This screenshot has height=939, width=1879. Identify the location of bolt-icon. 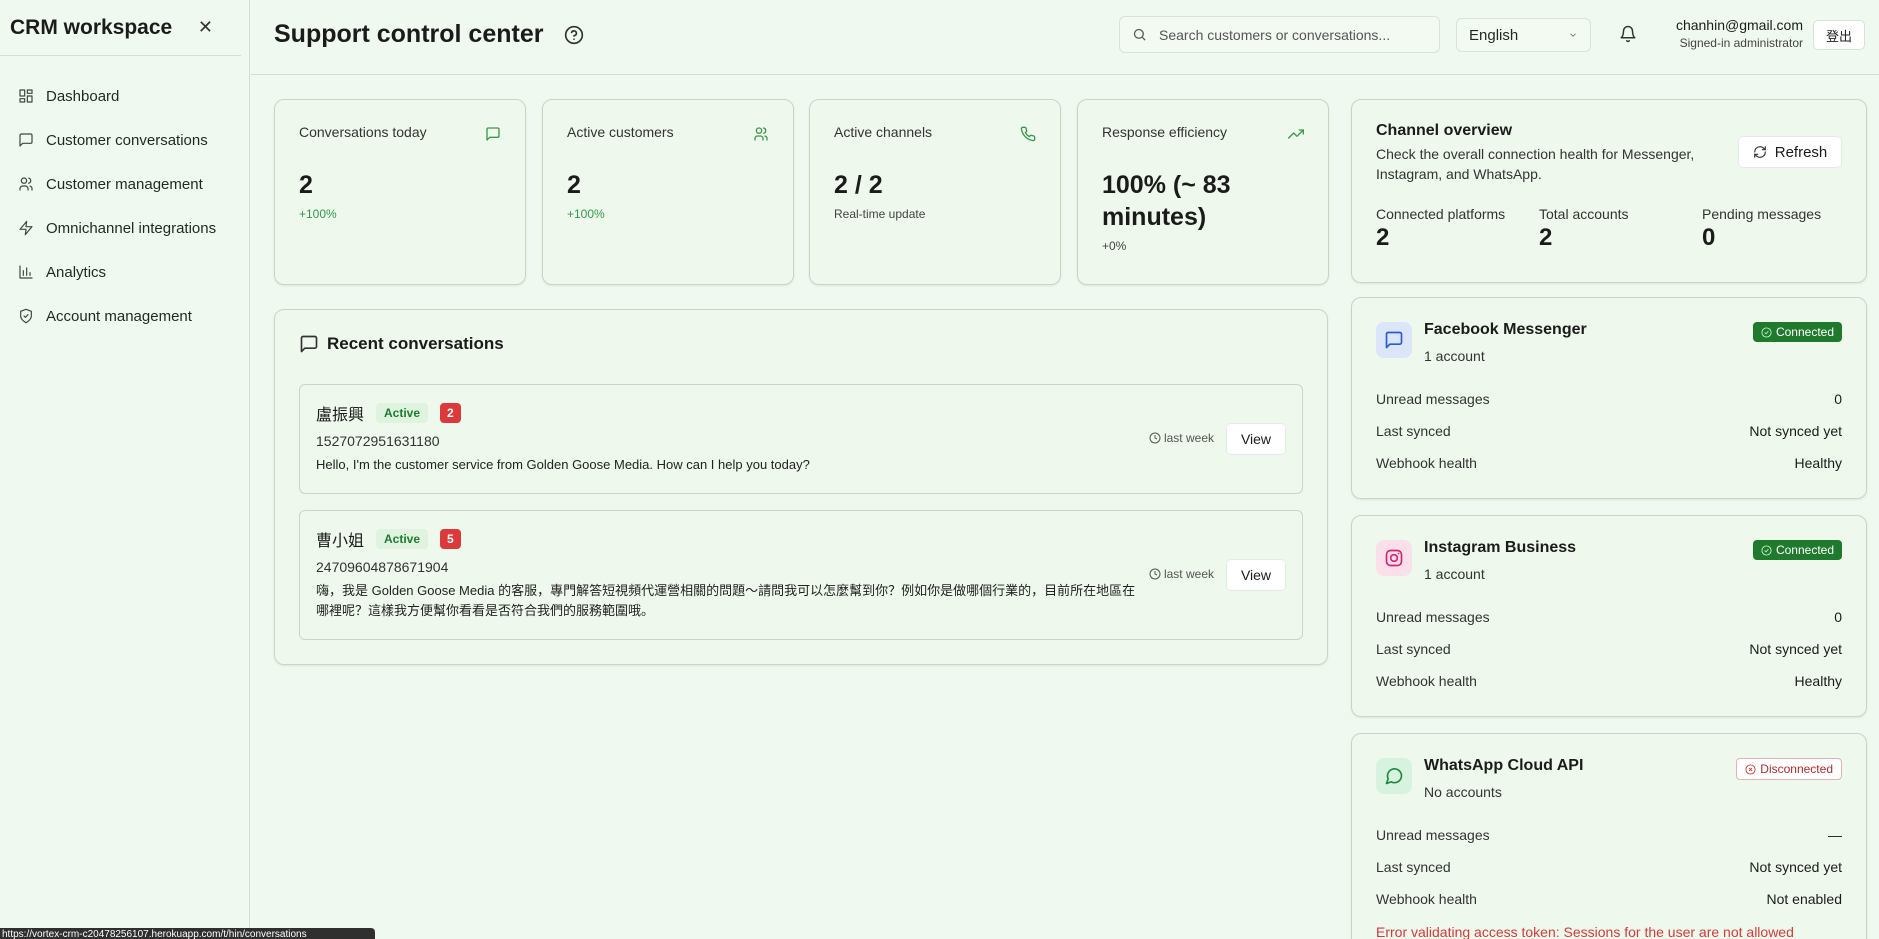
(26, 228).